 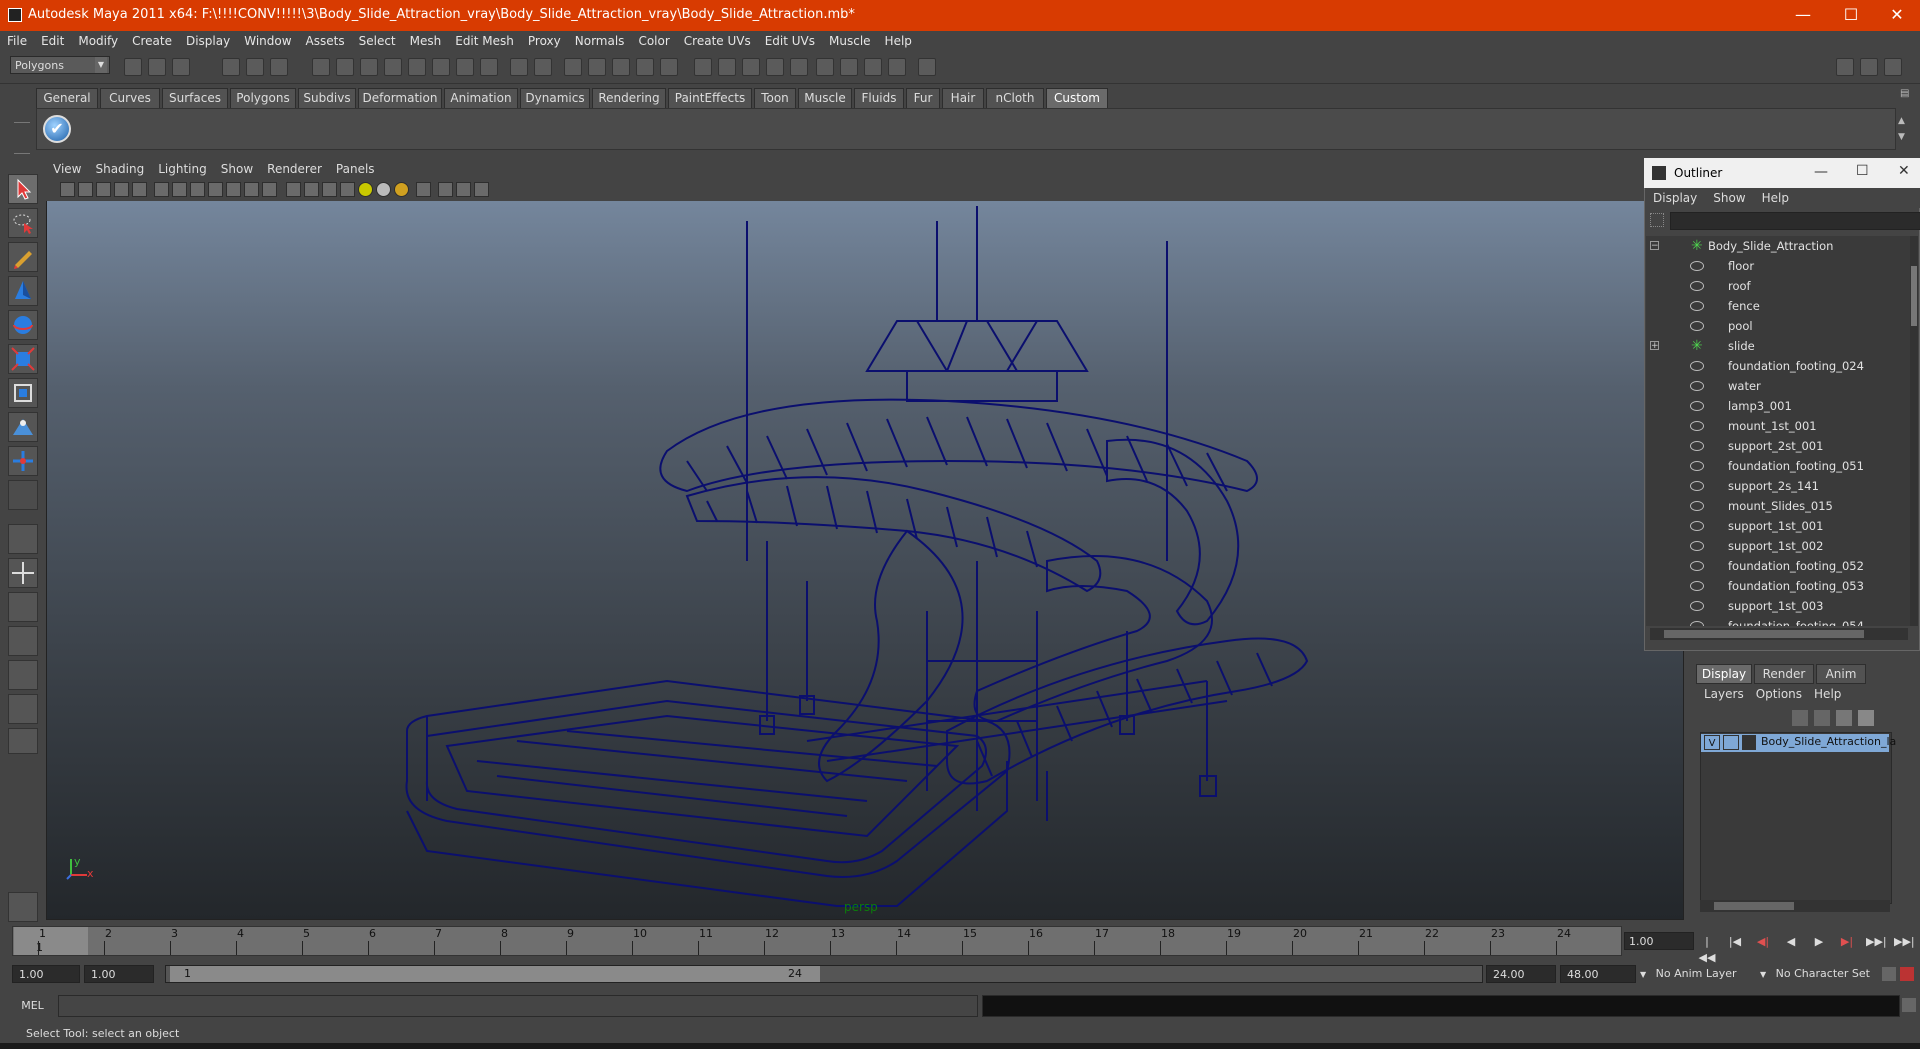 What do you see at coordinates (850, 41) in the screenshot?
I see `menu-muscle: Muscle` at bounding box center [850, 41].